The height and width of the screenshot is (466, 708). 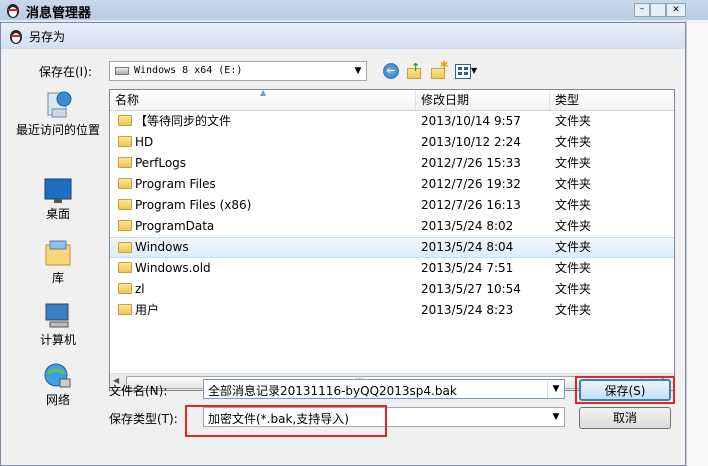 I want to click on filetype-highlight-box, so click(x=286, y=421).